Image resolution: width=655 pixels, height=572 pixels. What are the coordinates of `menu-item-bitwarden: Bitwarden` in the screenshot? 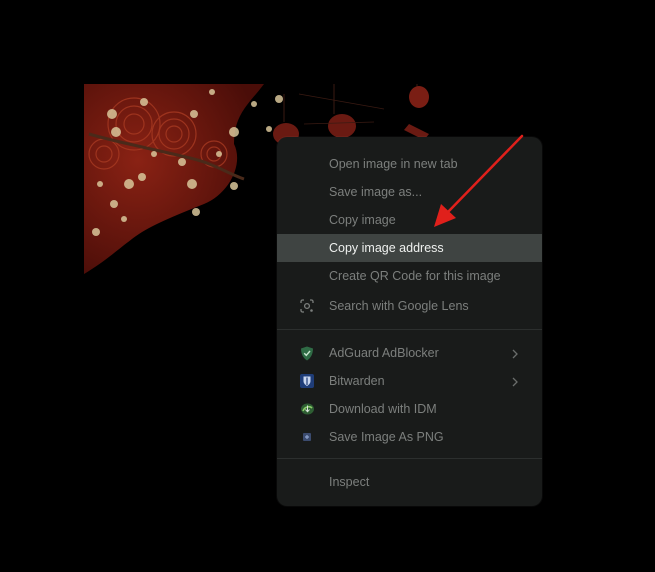 It's located at (409, 381).